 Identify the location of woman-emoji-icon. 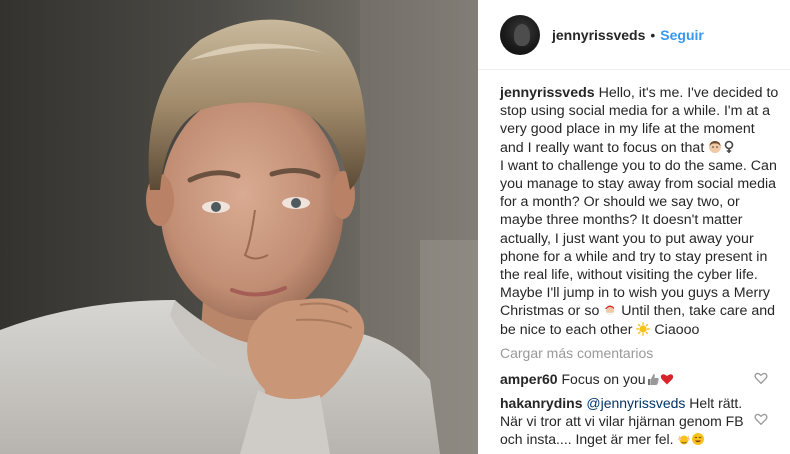
(715, 146).